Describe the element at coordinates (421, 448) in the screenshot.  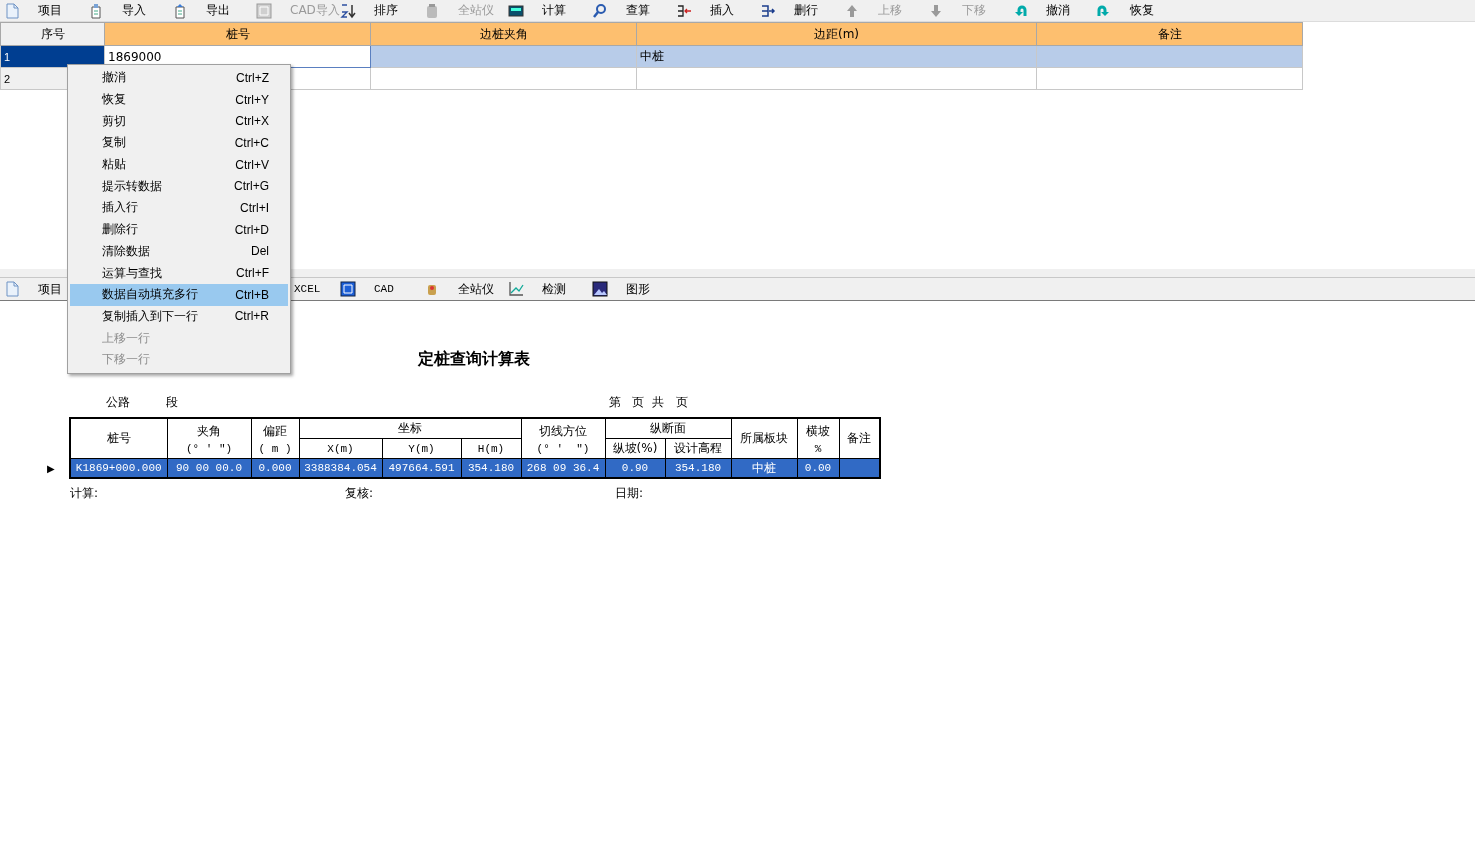
I see `column-header: Y(m)` at that location.